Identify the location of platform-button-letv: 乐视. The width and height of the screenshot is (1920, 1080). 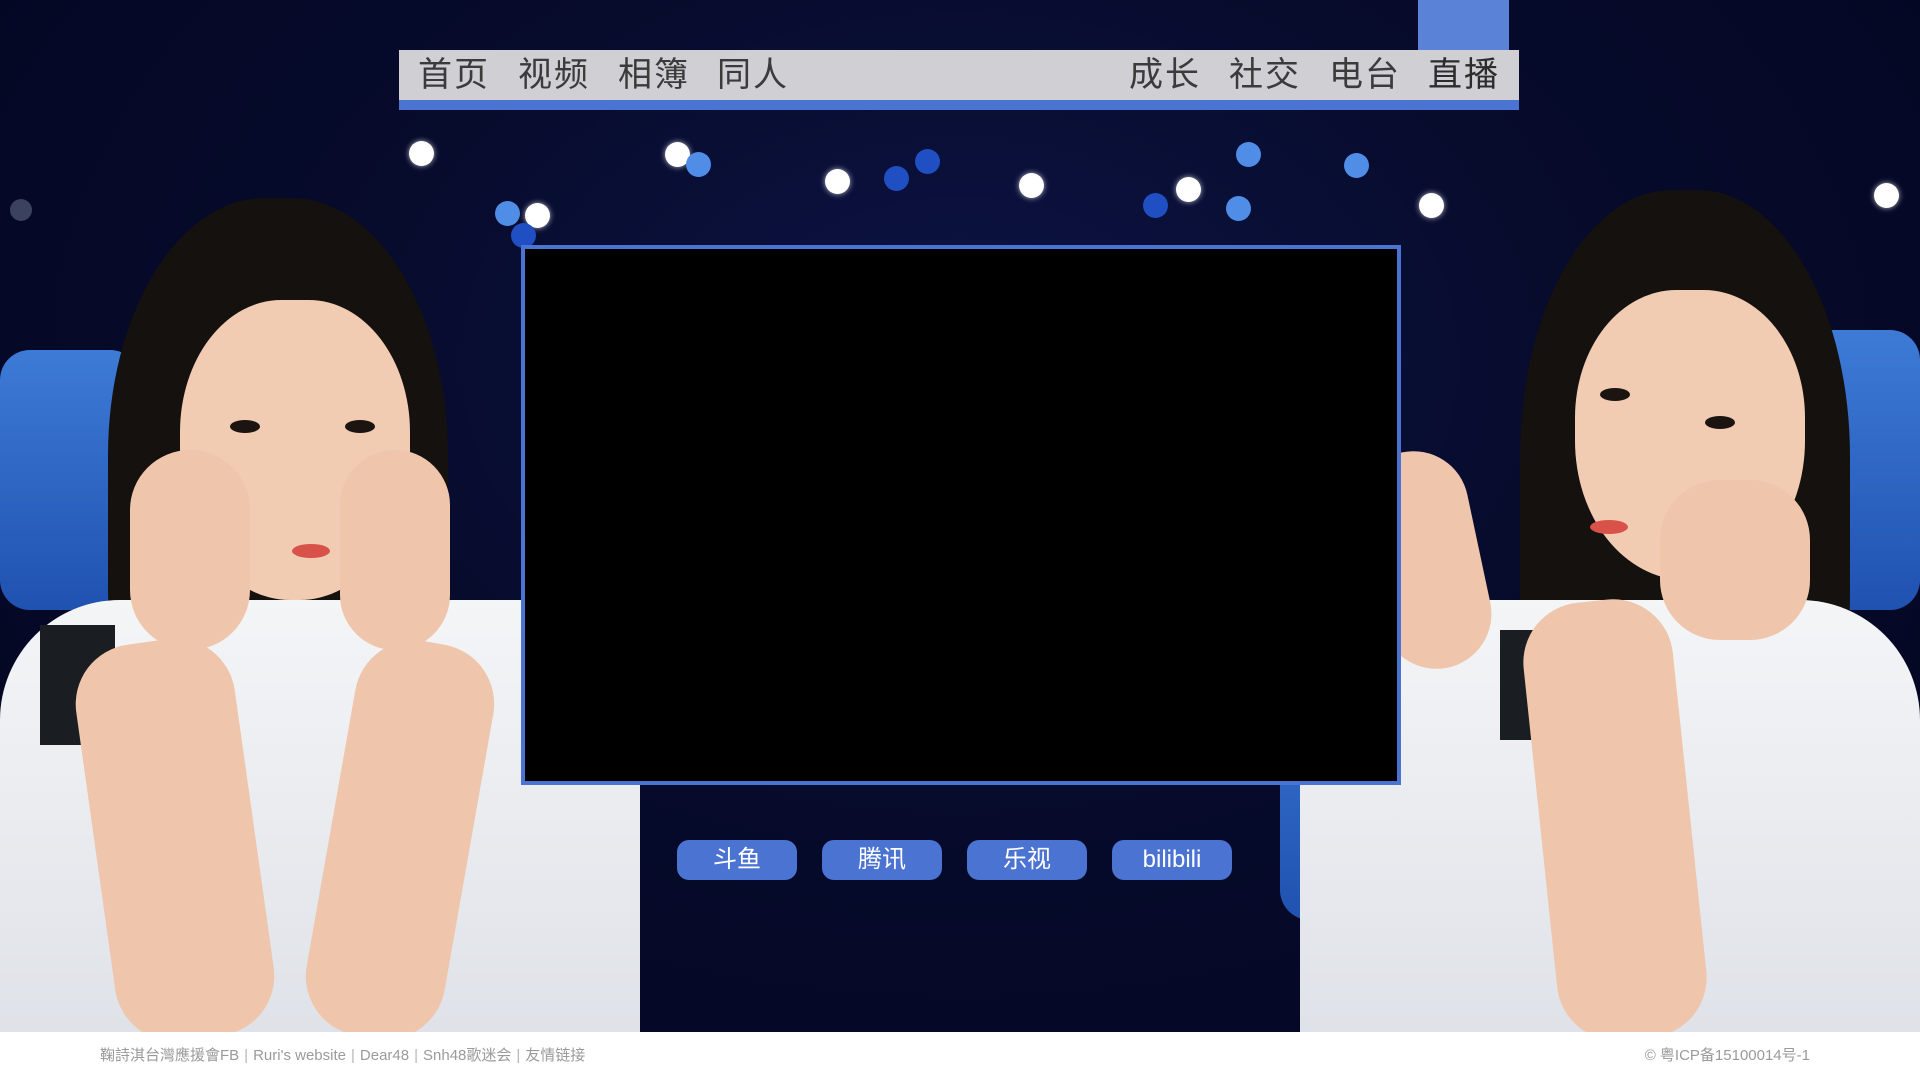
(1027, 860).